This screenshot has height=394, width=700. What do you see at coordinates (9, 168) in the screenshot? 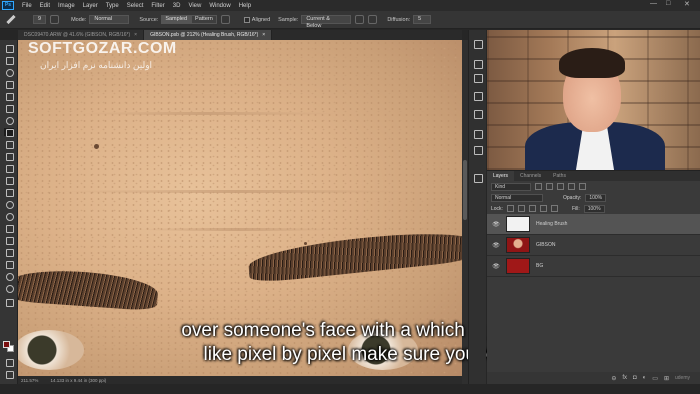
I see `history-brush-tool-icon` at bounding box center [9, 168].